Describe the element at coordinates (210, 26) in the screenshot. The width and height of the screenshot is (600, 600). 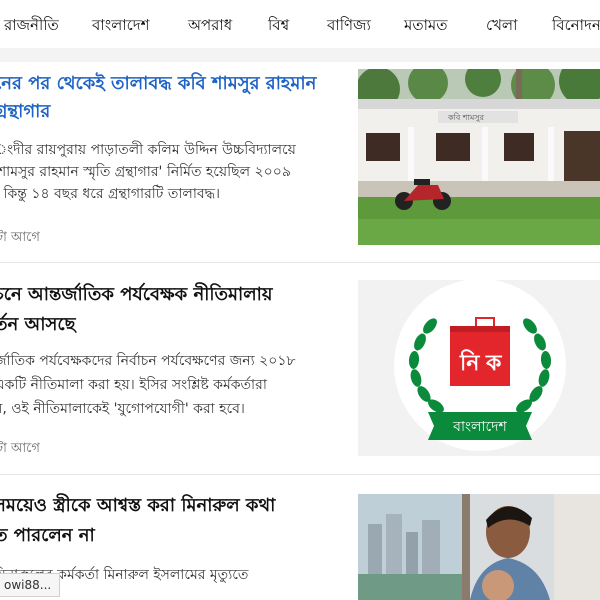
I see `nav-item-crime: অপরাধ` at that location.